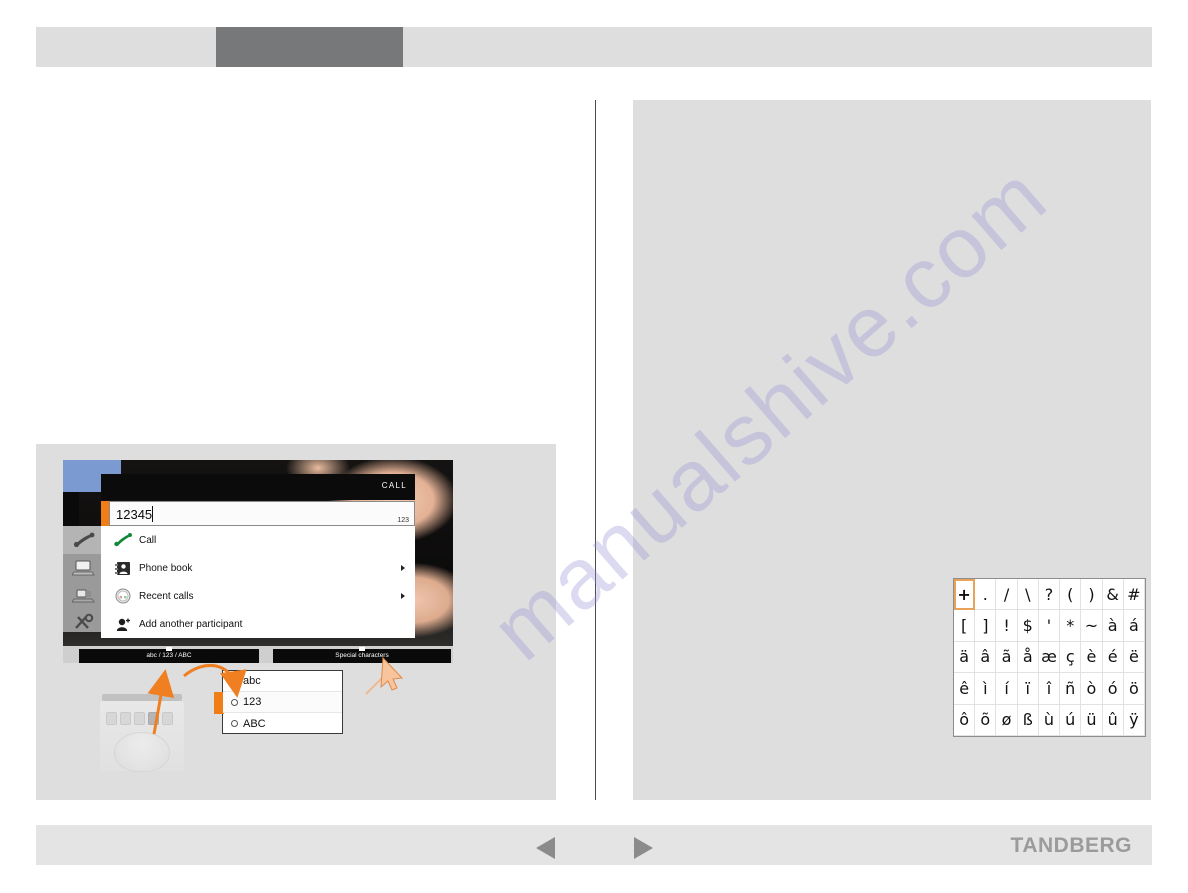 This screenshot has height=893, width=1188. I want to click on charmap-cell: ú, so click(1071, 720).